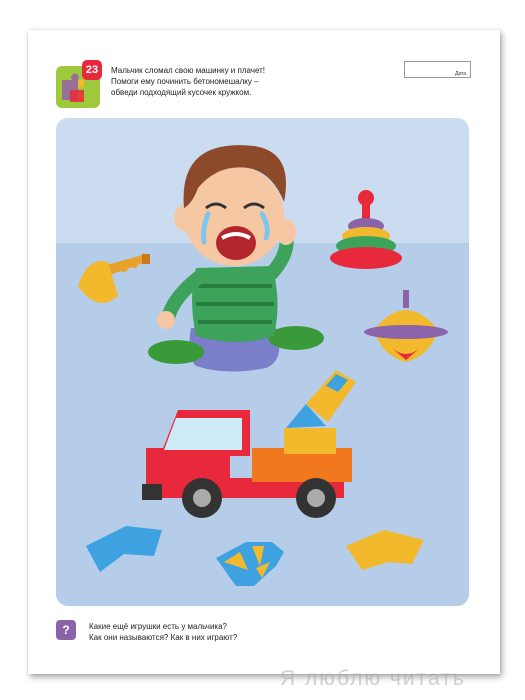 This screenshot has width=525, height=700. Describe the element at coordinates (188, 70) in the screenshot. I see `instruction-line-1: Мальчик сломал свою машинку и плачет!` at that location.